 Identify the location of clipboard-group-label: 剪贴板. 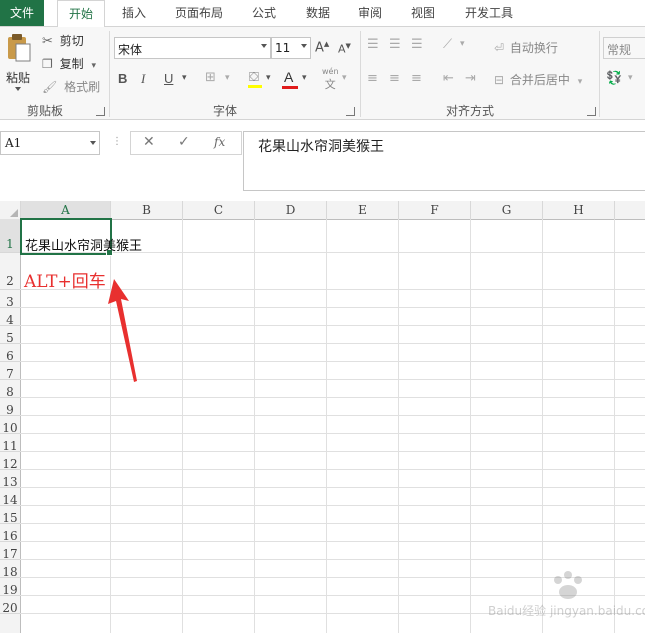
(44, 111).